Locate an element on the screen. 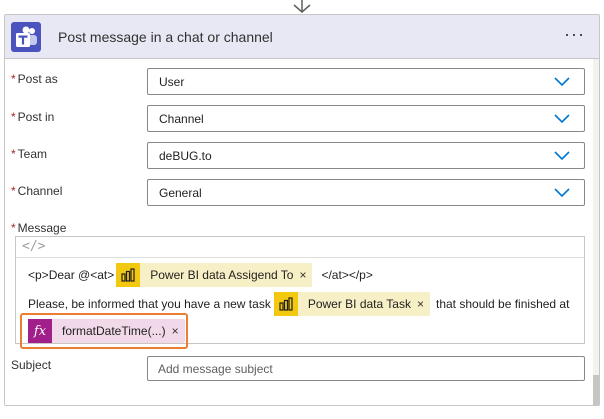 This screenshot has width=604, height=419. message-text: <p>Dear @<at> is located at coordinates (71, 275).